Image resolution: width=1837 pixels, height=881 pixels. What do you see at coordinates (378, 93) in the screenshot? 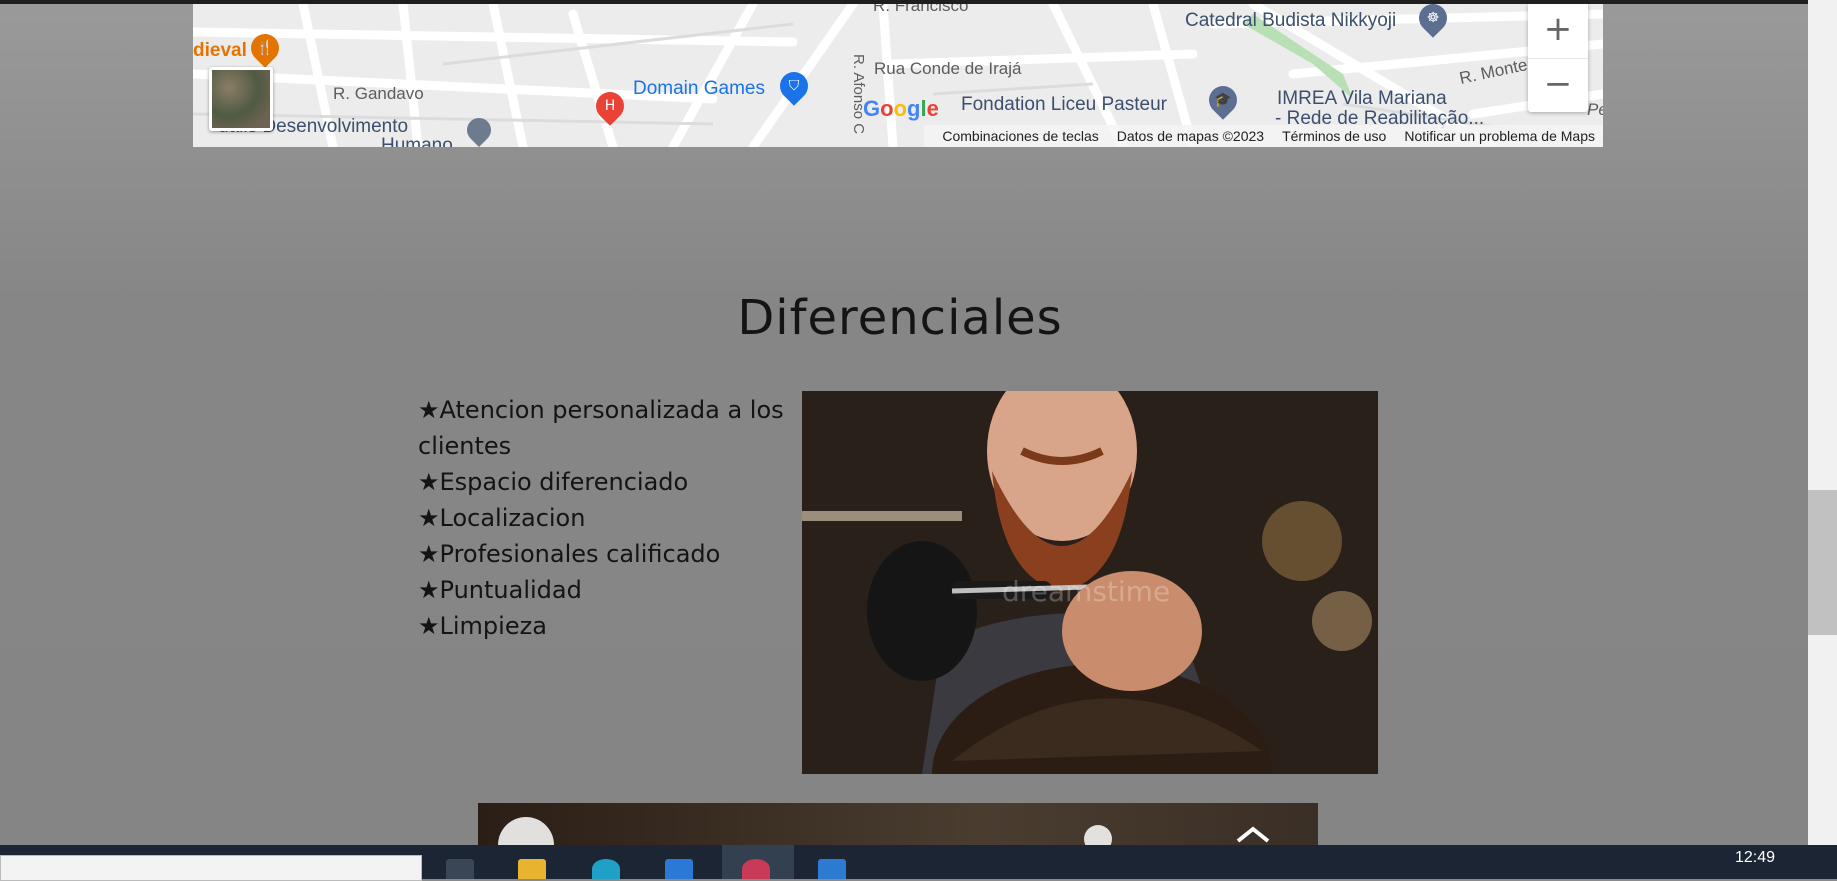
I see `map-label-gandavo: R. Gandavo` at bounding box center [378, 93].